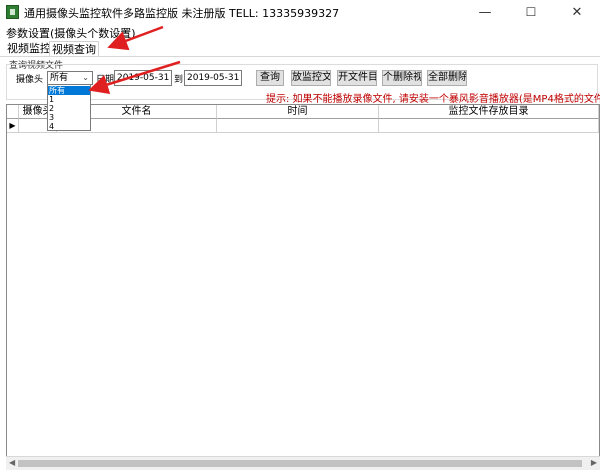 This screenshot has height=474, width=600. Describe the element at coordinates (134, 77) in the screenshot. I see `annotation-arrow-dropdown` at that location.